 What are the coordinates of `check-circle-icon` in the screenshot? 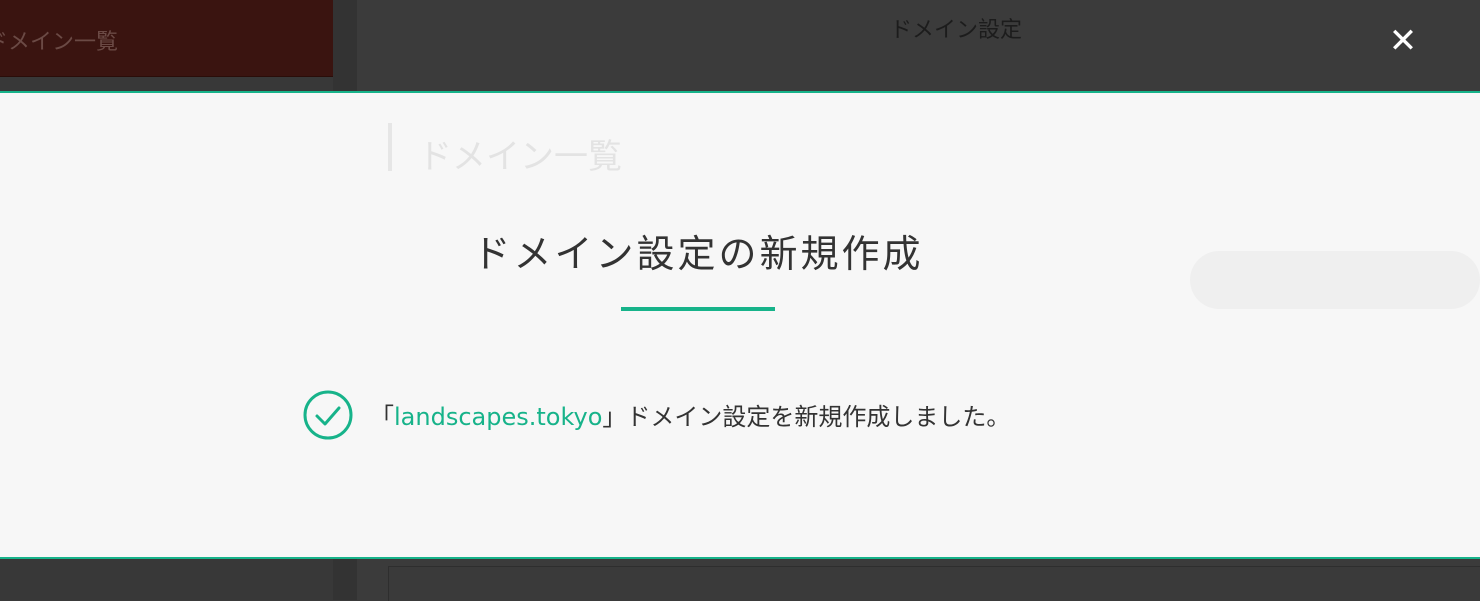 It's located at (328, 415).